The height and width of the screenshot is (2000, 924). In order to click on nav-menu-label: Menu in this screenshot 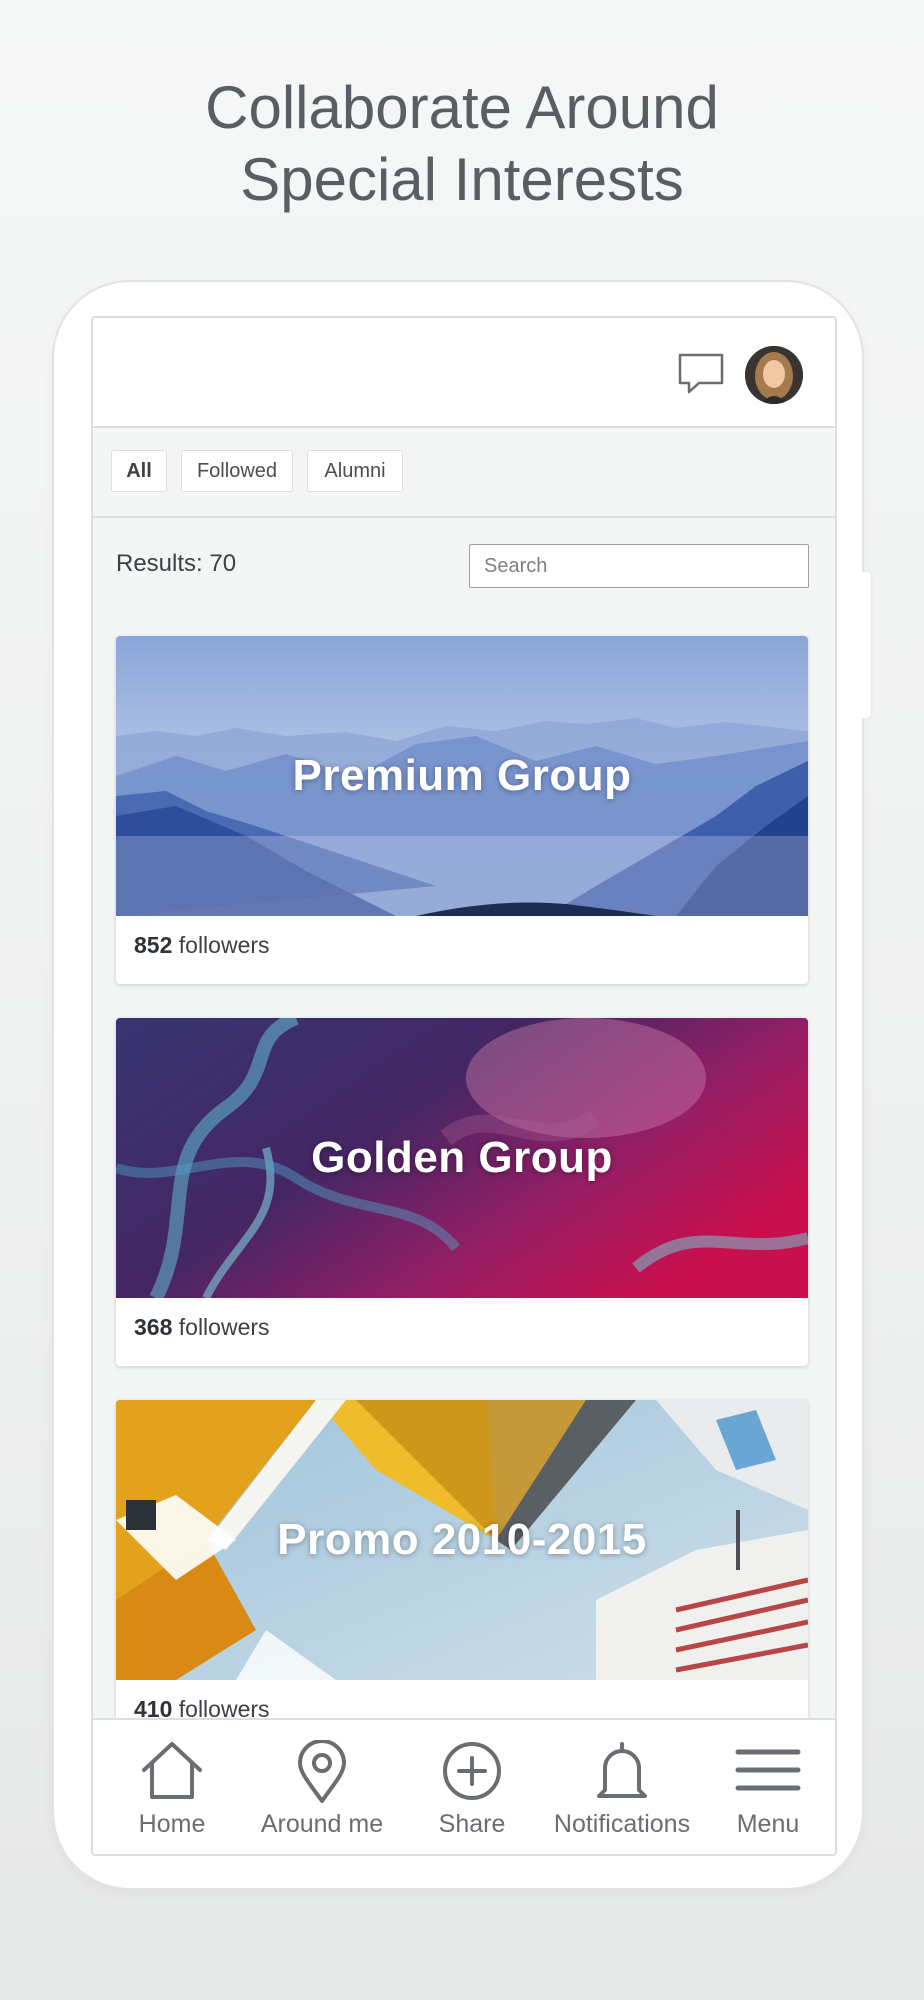, I will do `click(768, 1824)`.